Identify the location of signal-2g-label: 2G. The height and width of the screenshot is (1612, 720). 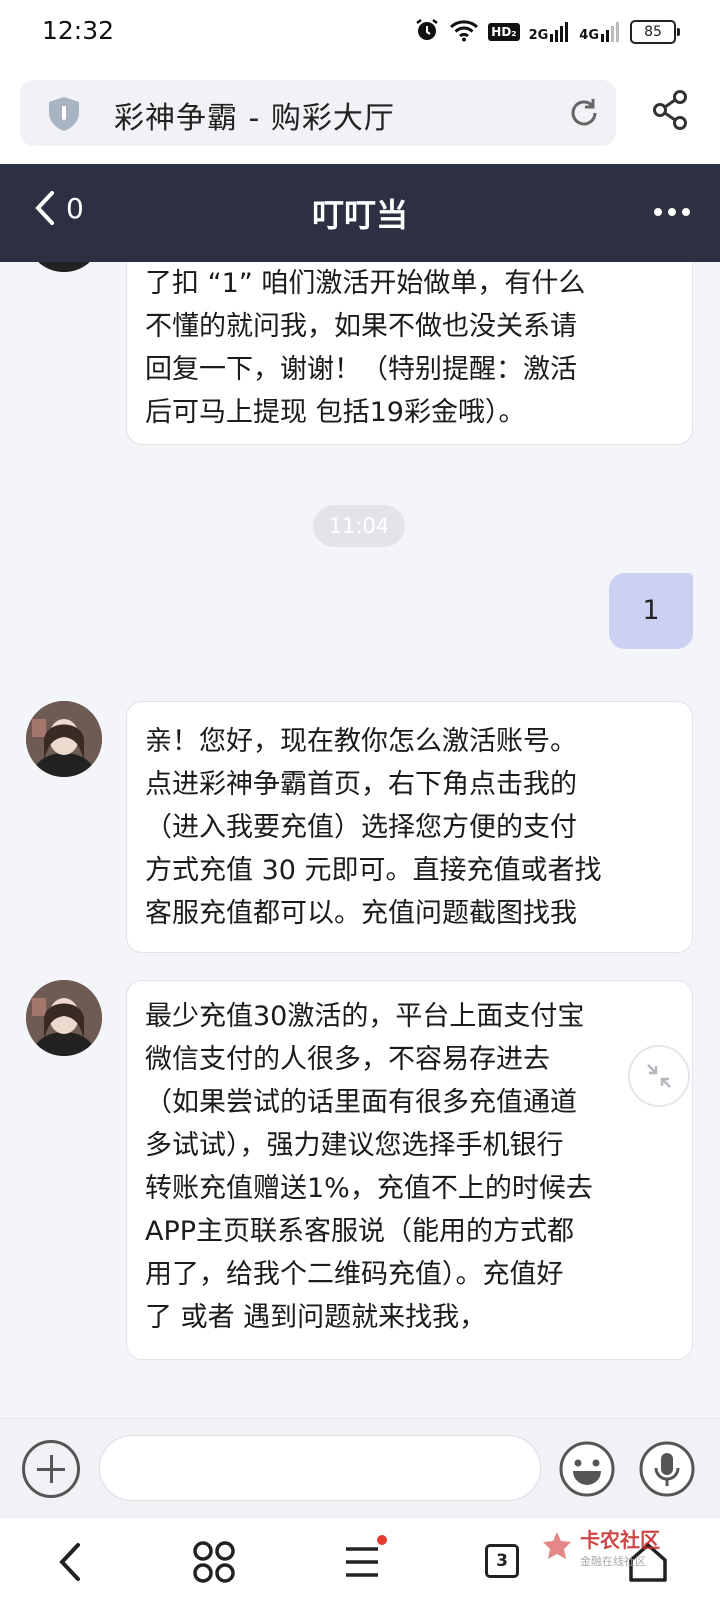
(538, 35).